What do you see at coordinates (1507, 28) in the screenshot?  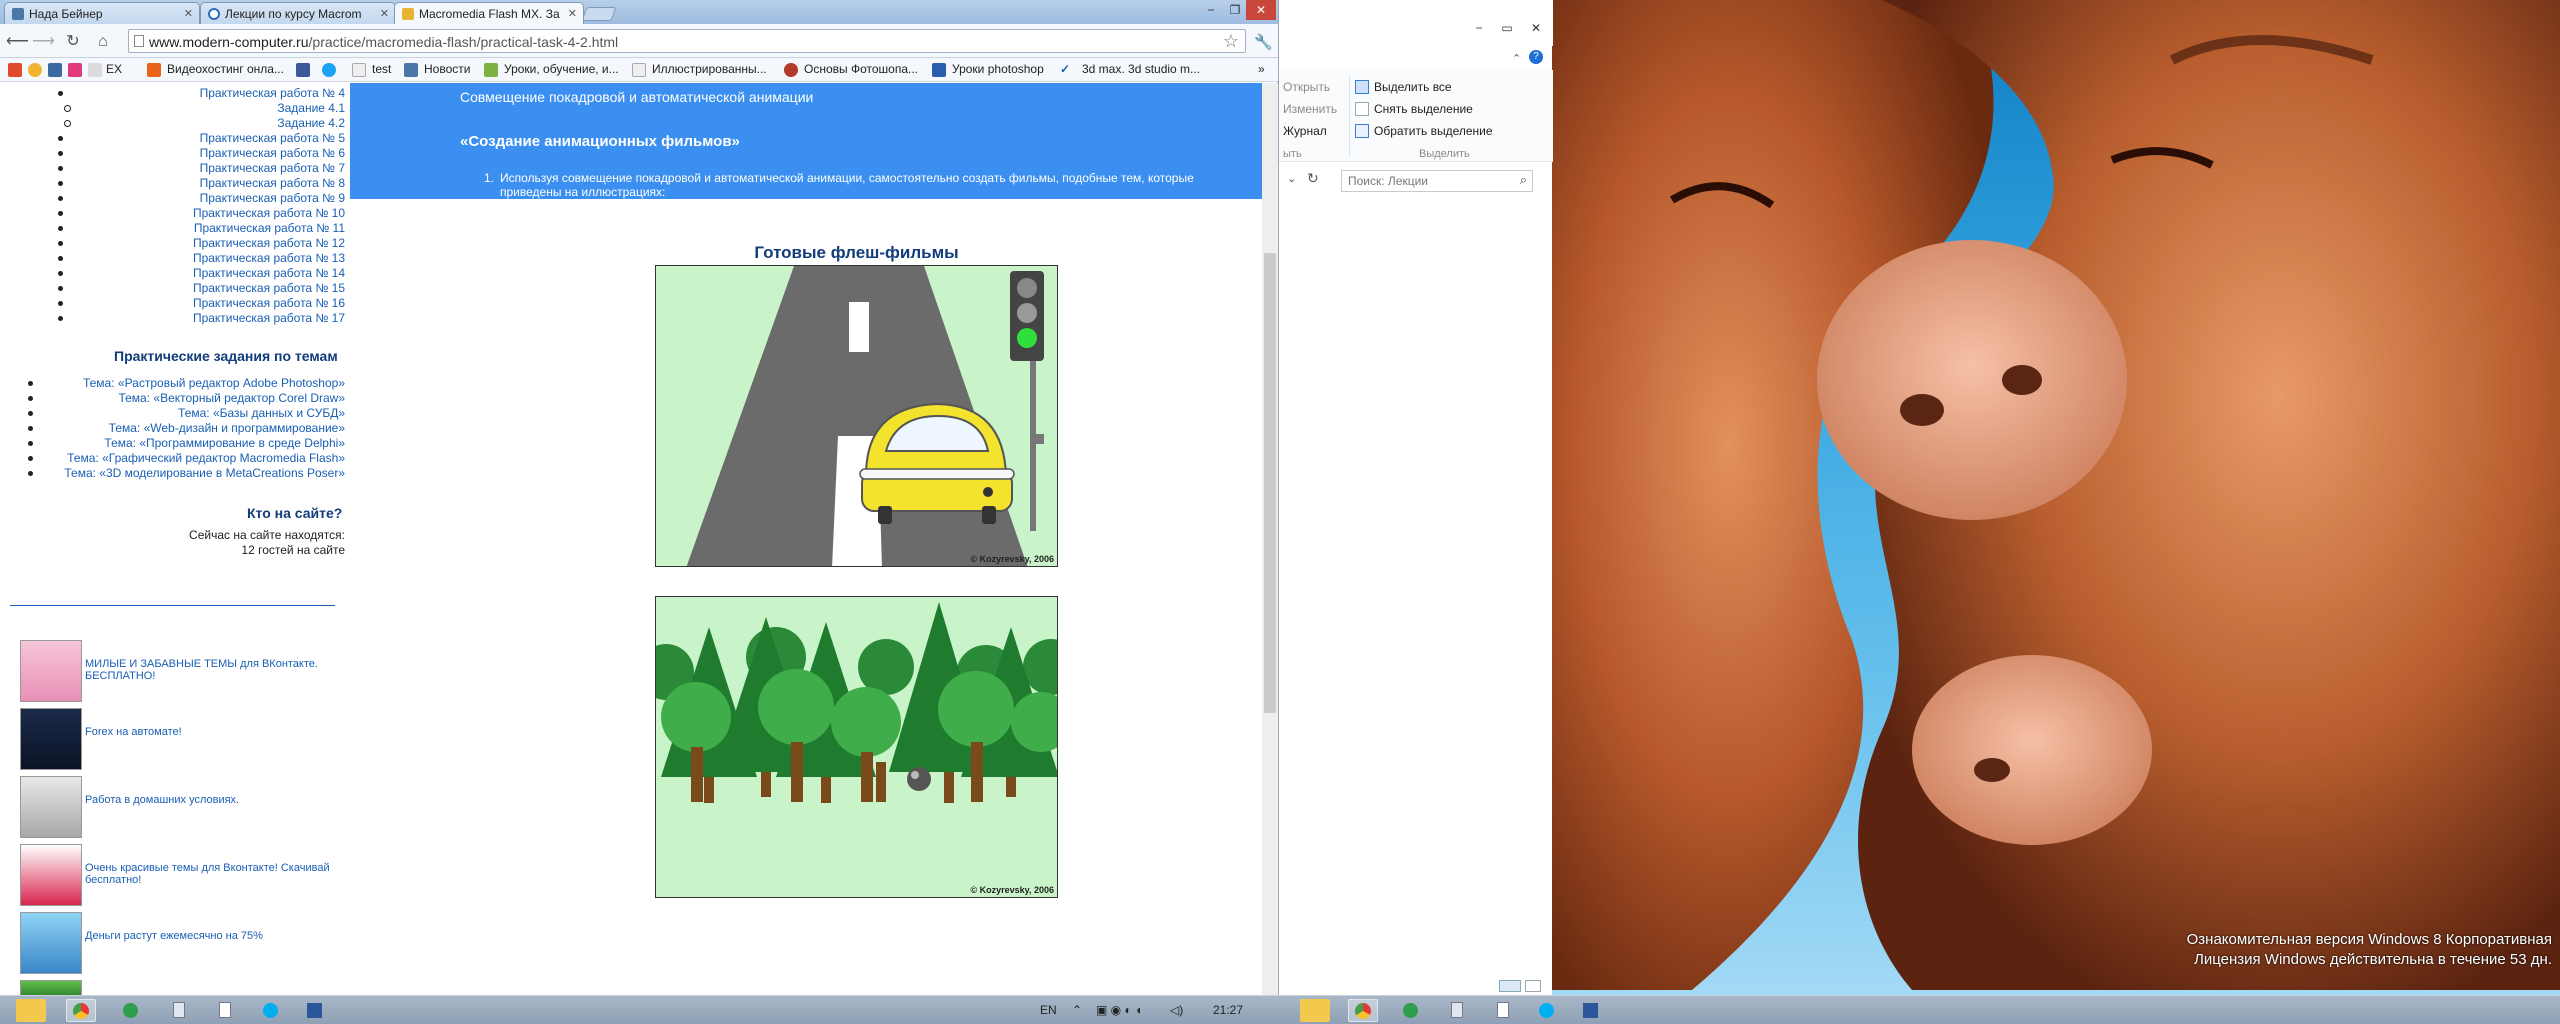 I see `maximize-button: ▭` at bounding box center [1507, 28].